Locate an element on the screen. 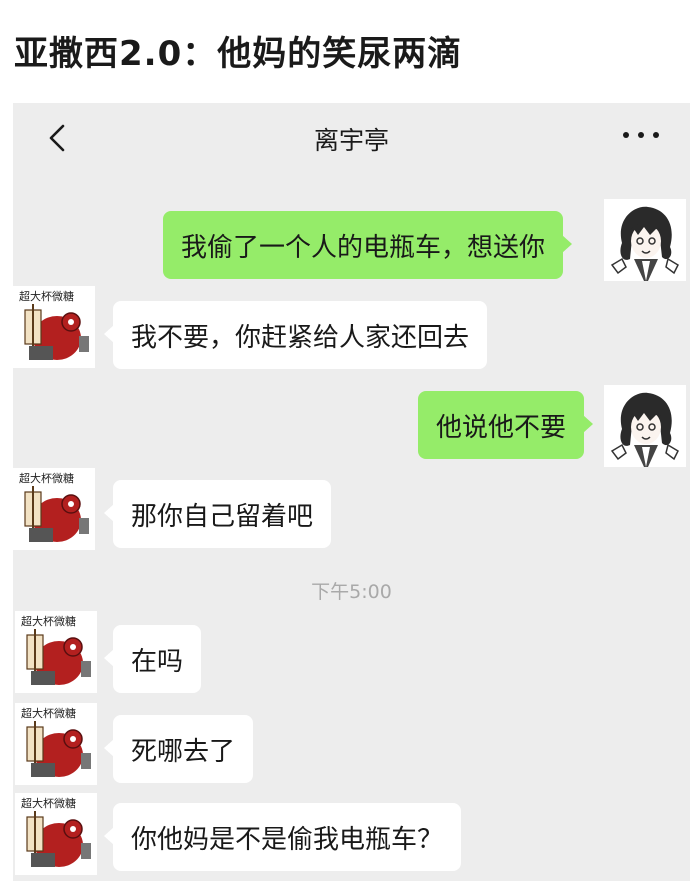 This screenshot has height=881, width=690. message-bubble-incoming: 那你自己留着吧 is located at coordinates (217, 514).